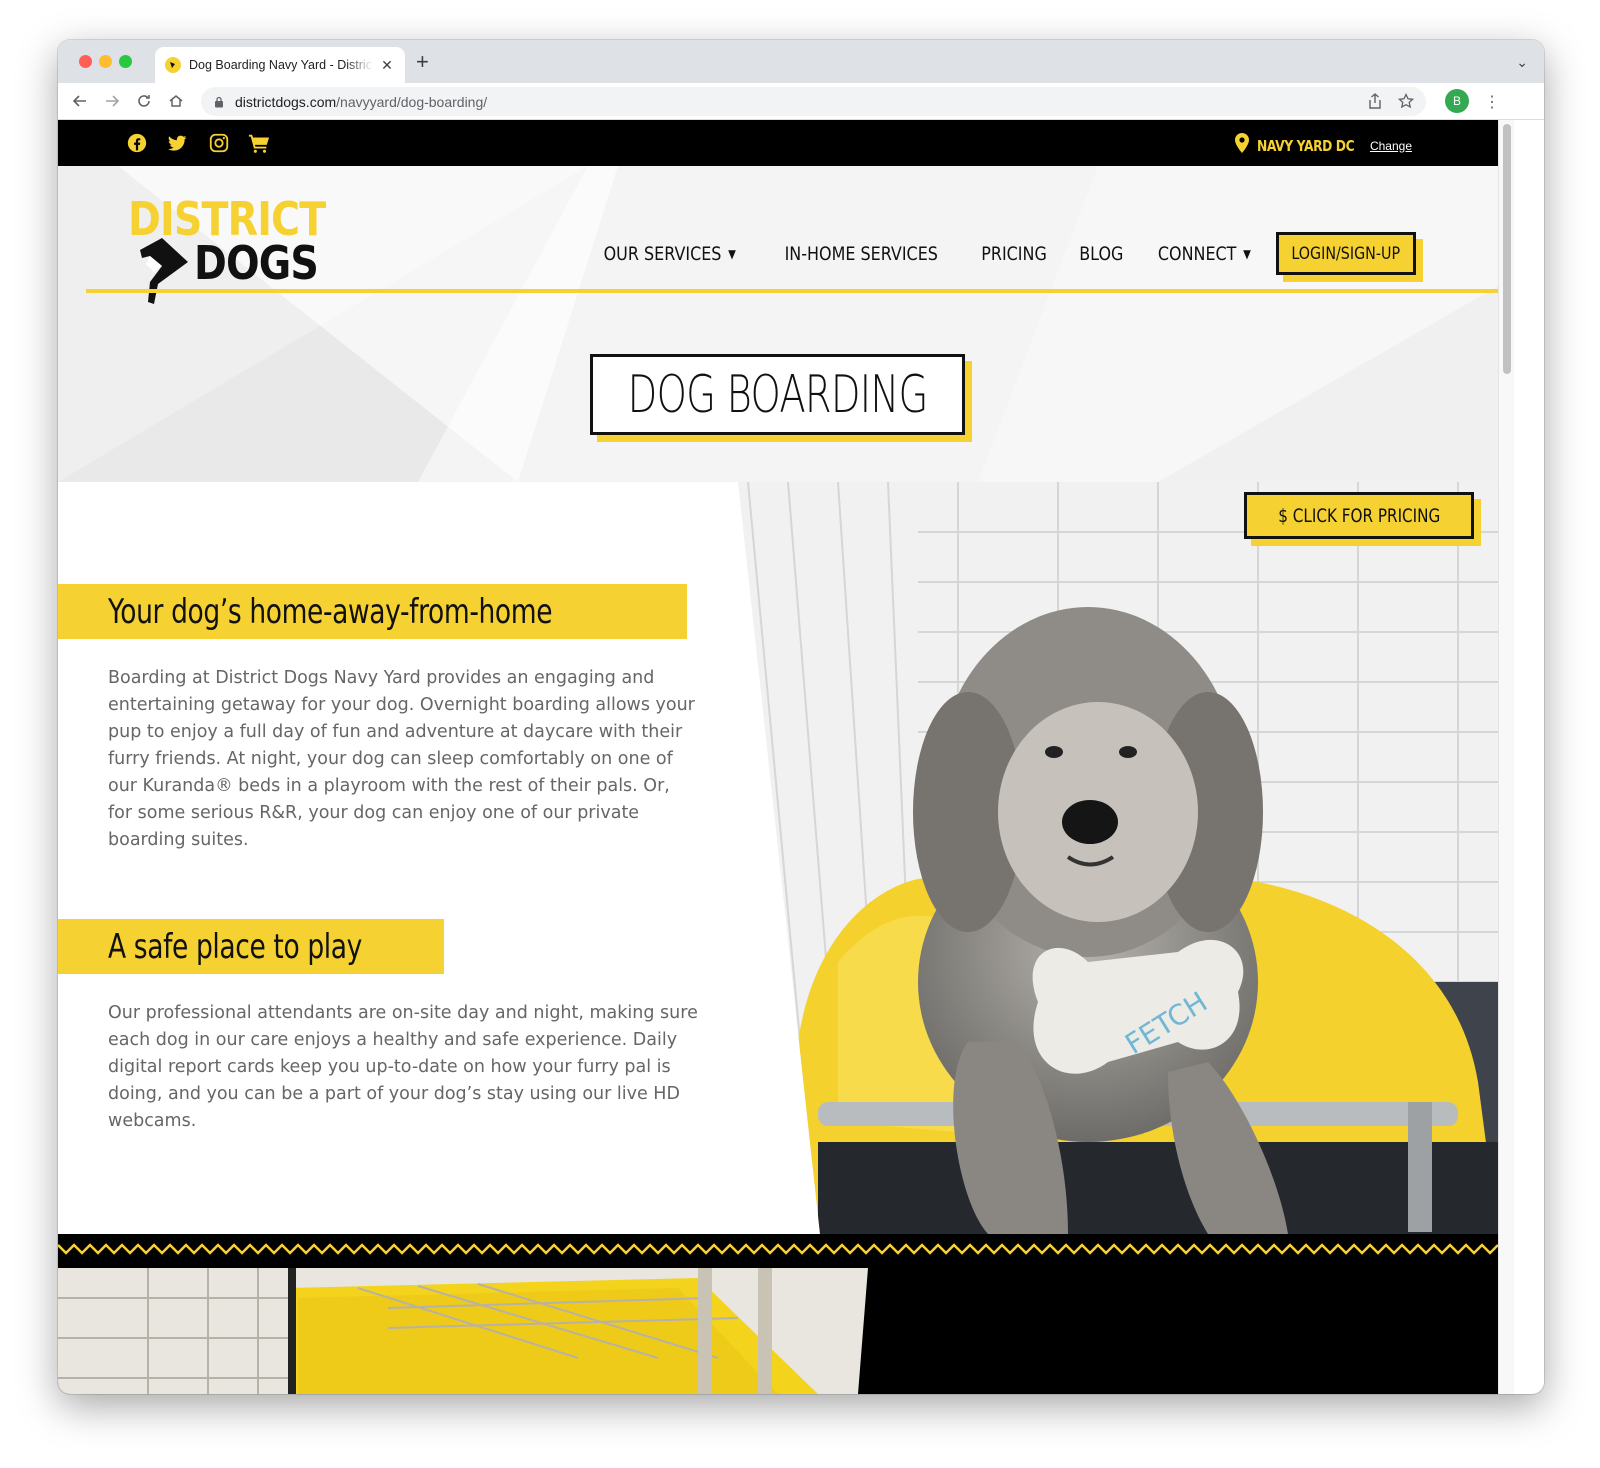 The width and height of the screenshot is (1600, 1468). What do you see at coordinates (422, 62) in the screenshot?
I see `new-tab-icon: +` at bounding box center [422, 62].